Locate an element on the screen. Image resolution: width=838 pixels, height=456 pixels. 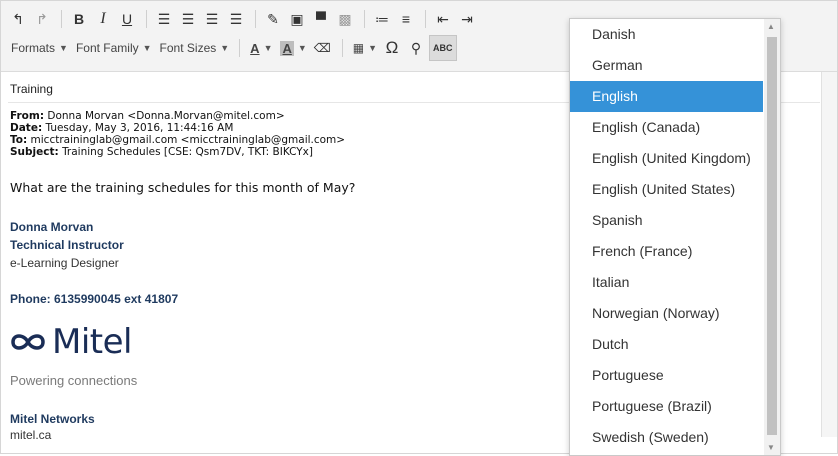
align-center-button: ☰ is located at coordinates (188, 19).